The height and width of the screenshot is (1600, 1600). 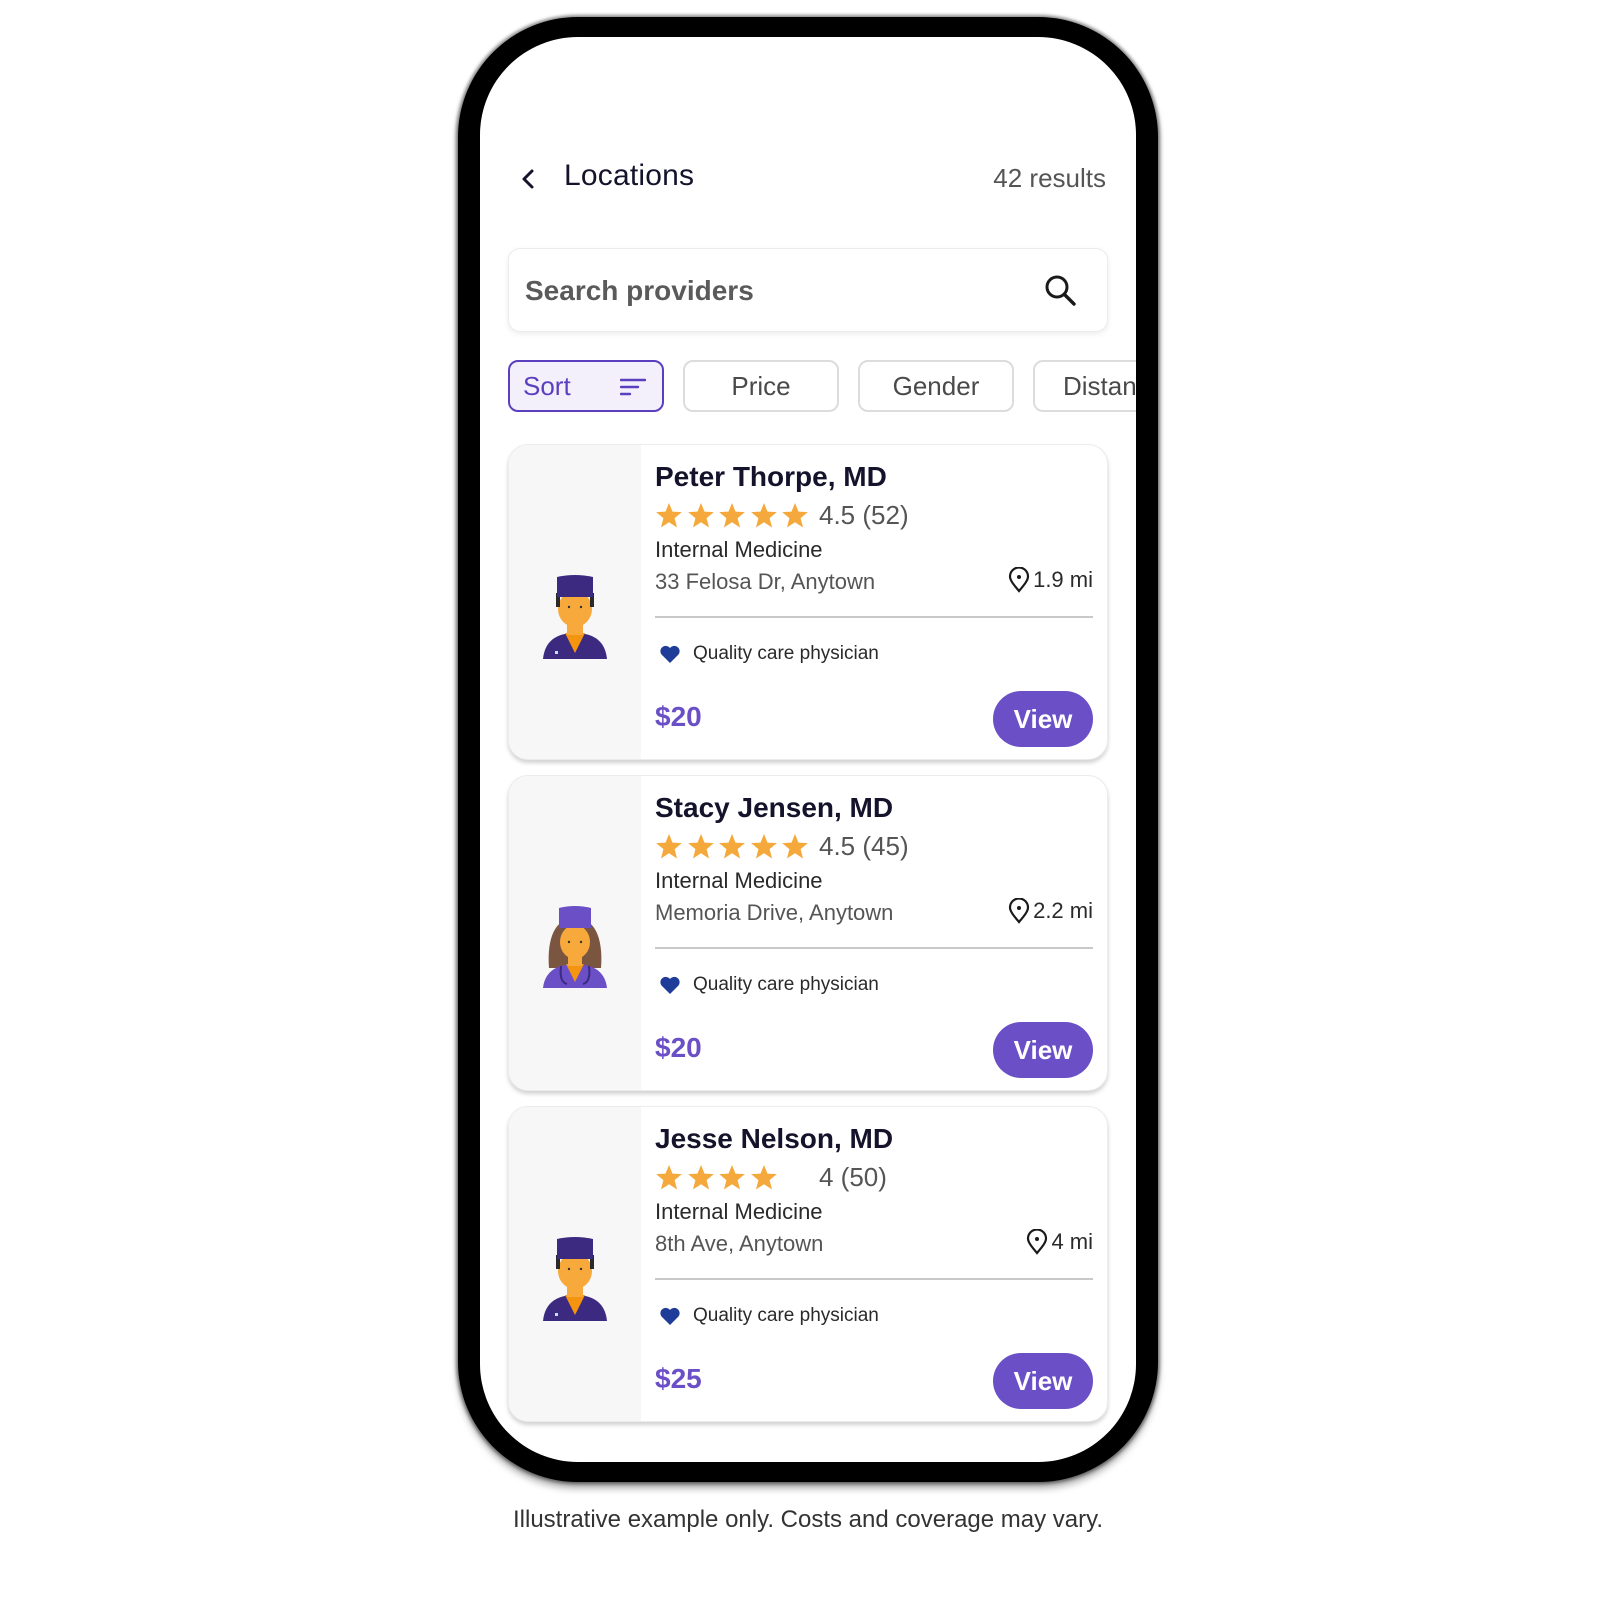 I want to click on distance-value: 2.2 mi, so click(x=1063, y=910).